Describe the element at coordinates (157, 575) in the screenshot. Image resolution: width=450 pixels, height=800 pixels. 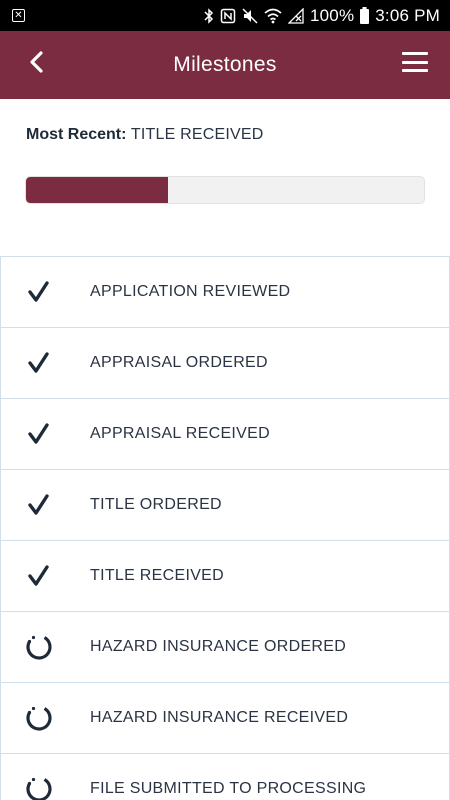
I see `milestone-label: TITLE RECEIVED` at that location.